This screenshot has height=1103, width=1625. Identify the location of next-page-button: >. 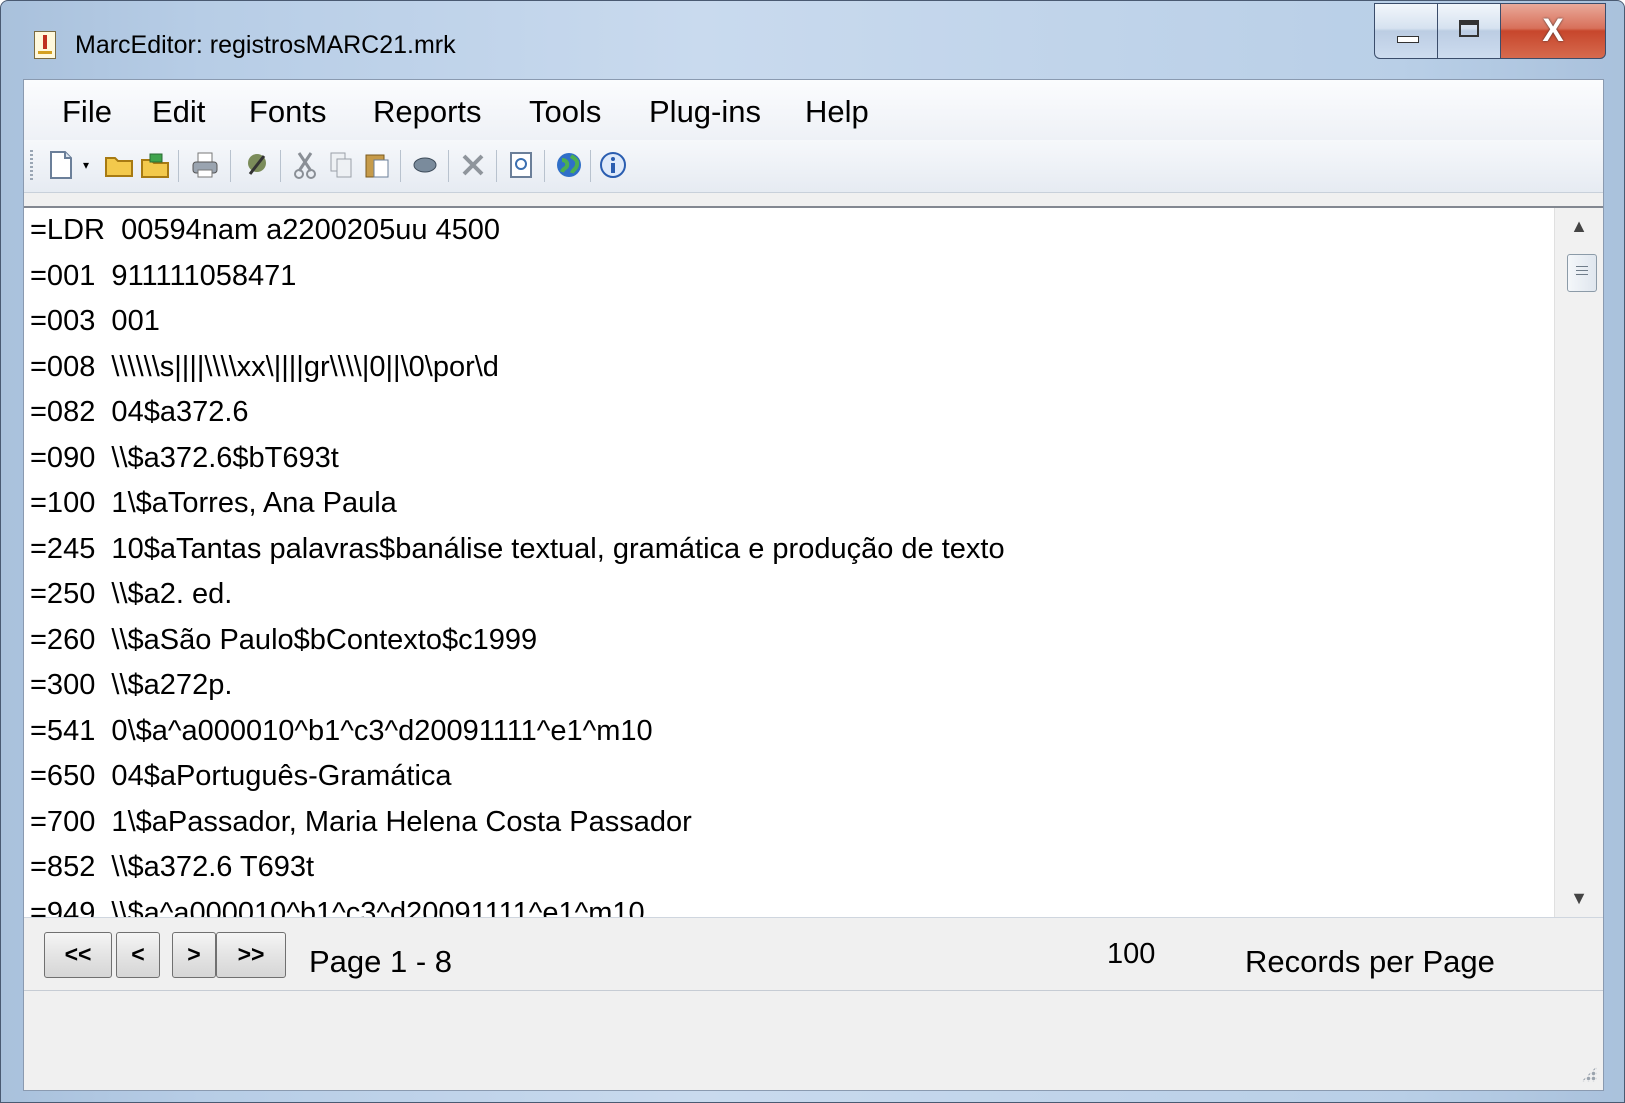
(194, 955).